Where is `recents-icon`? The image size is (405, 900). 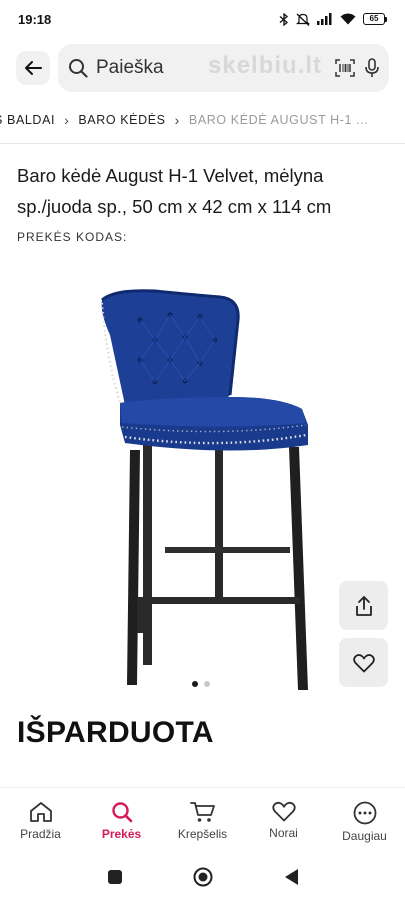
recents-icon is located at coordinates (115, 877).